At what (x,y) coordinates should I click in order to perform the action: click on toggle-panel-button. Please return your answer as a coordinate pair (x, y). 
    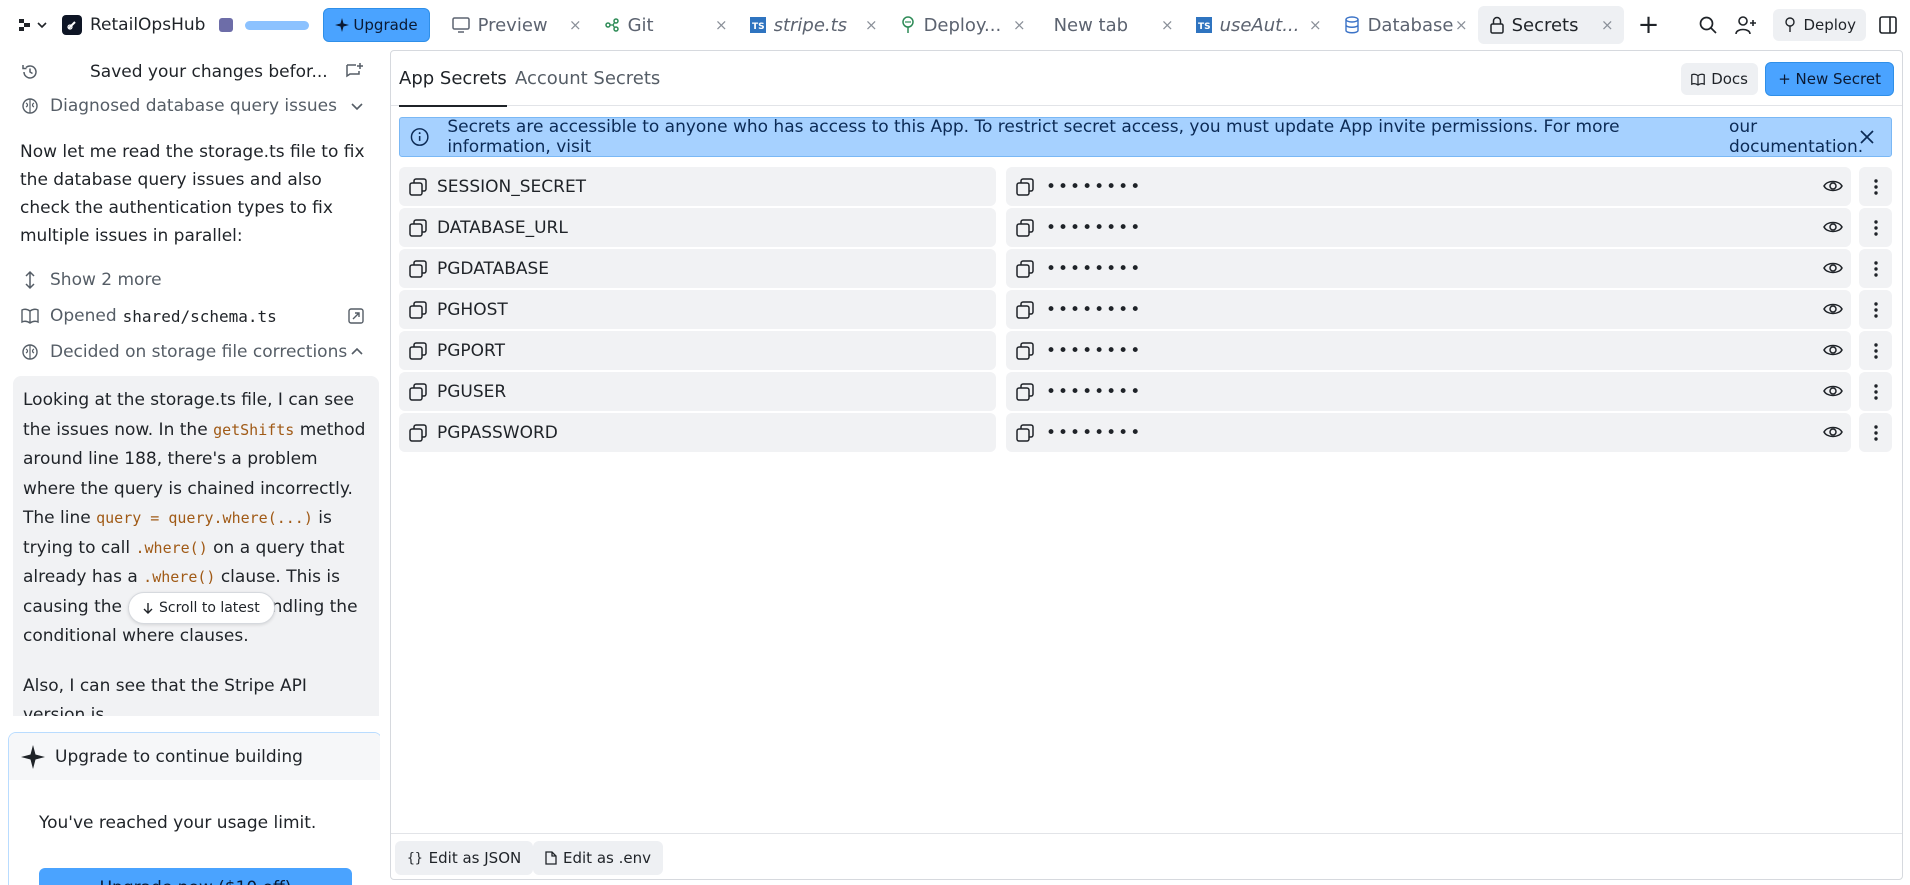
    Looking at the image, I should click on (1888, 25).